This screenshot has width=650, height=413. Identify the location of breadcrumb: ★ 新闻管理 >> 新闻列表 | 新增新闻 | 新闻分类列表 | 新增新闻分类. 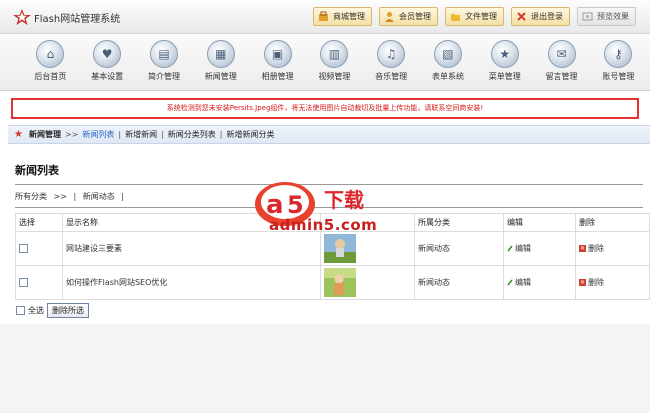
(329, 134).